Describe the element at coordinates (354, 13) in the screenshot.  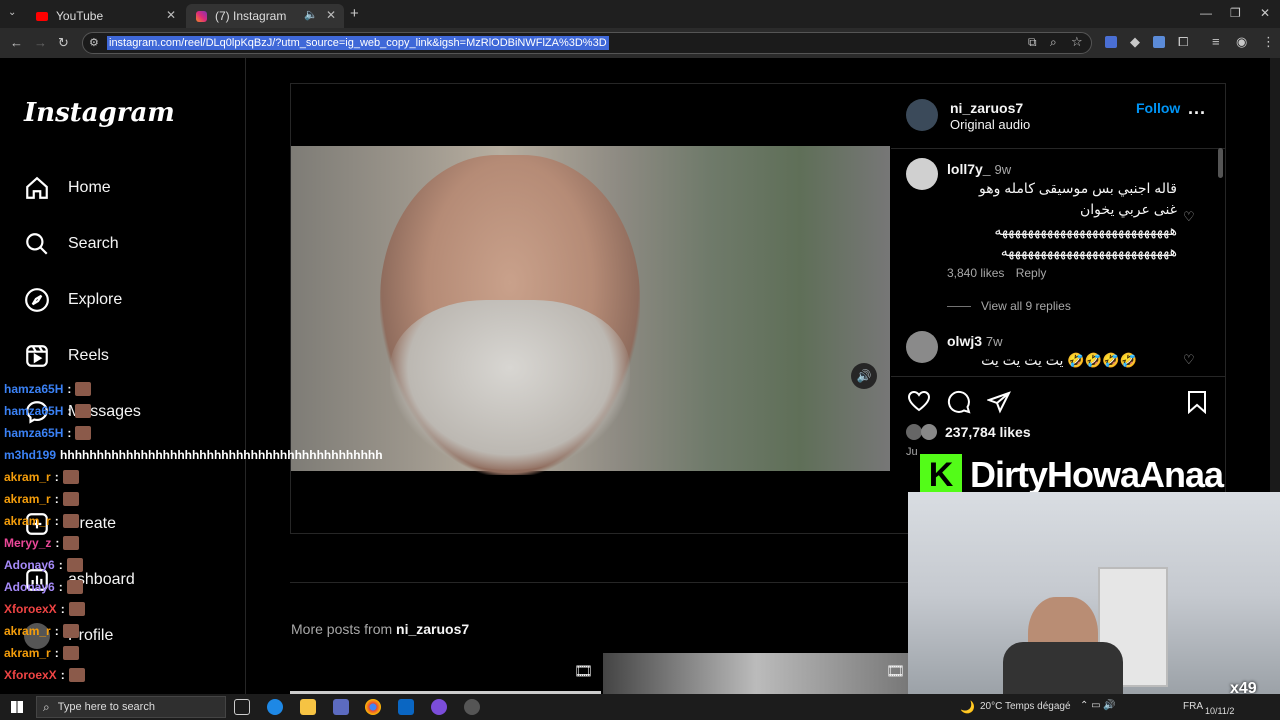
I see `new-tab-button: +` at that location.